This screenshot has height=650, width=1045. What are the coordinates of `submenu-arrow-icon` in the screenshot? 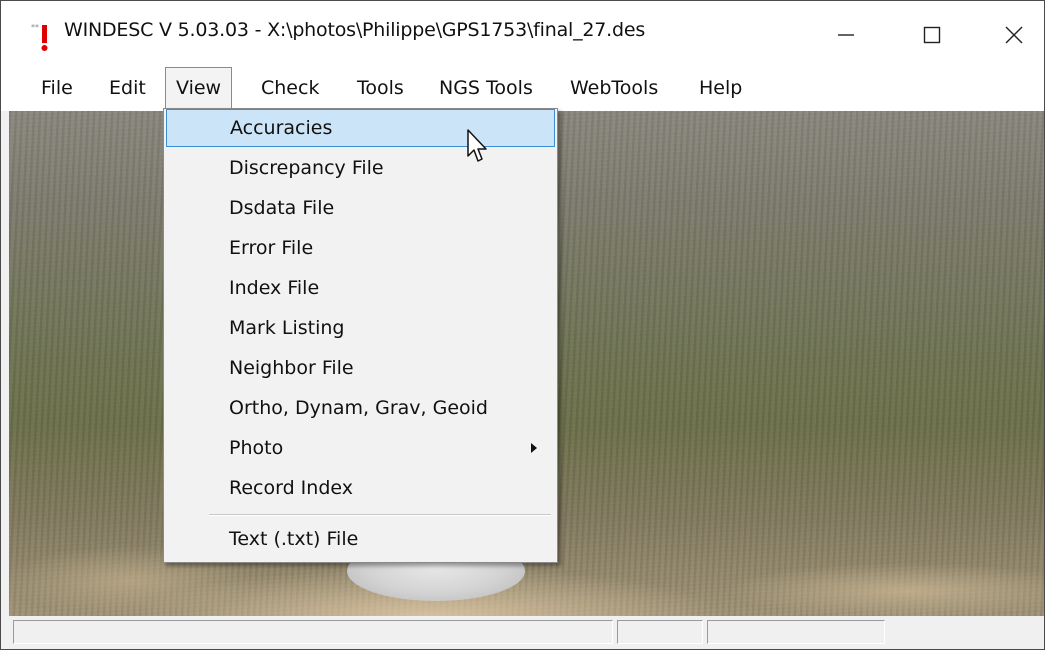 It's located at (534, 448).